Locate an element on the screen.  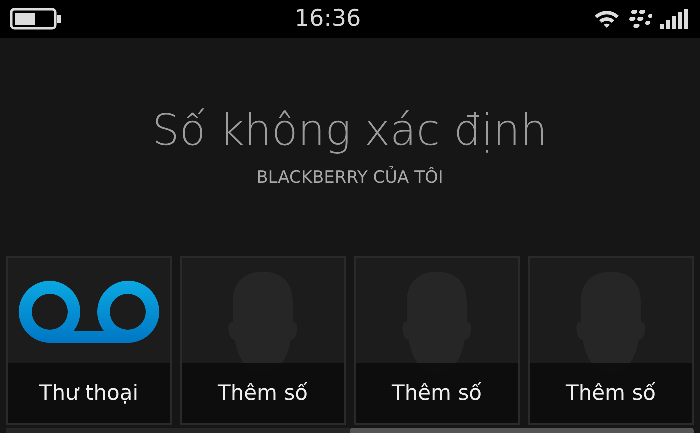
blackberry-logo-icon is located at coordinates (640, 19).